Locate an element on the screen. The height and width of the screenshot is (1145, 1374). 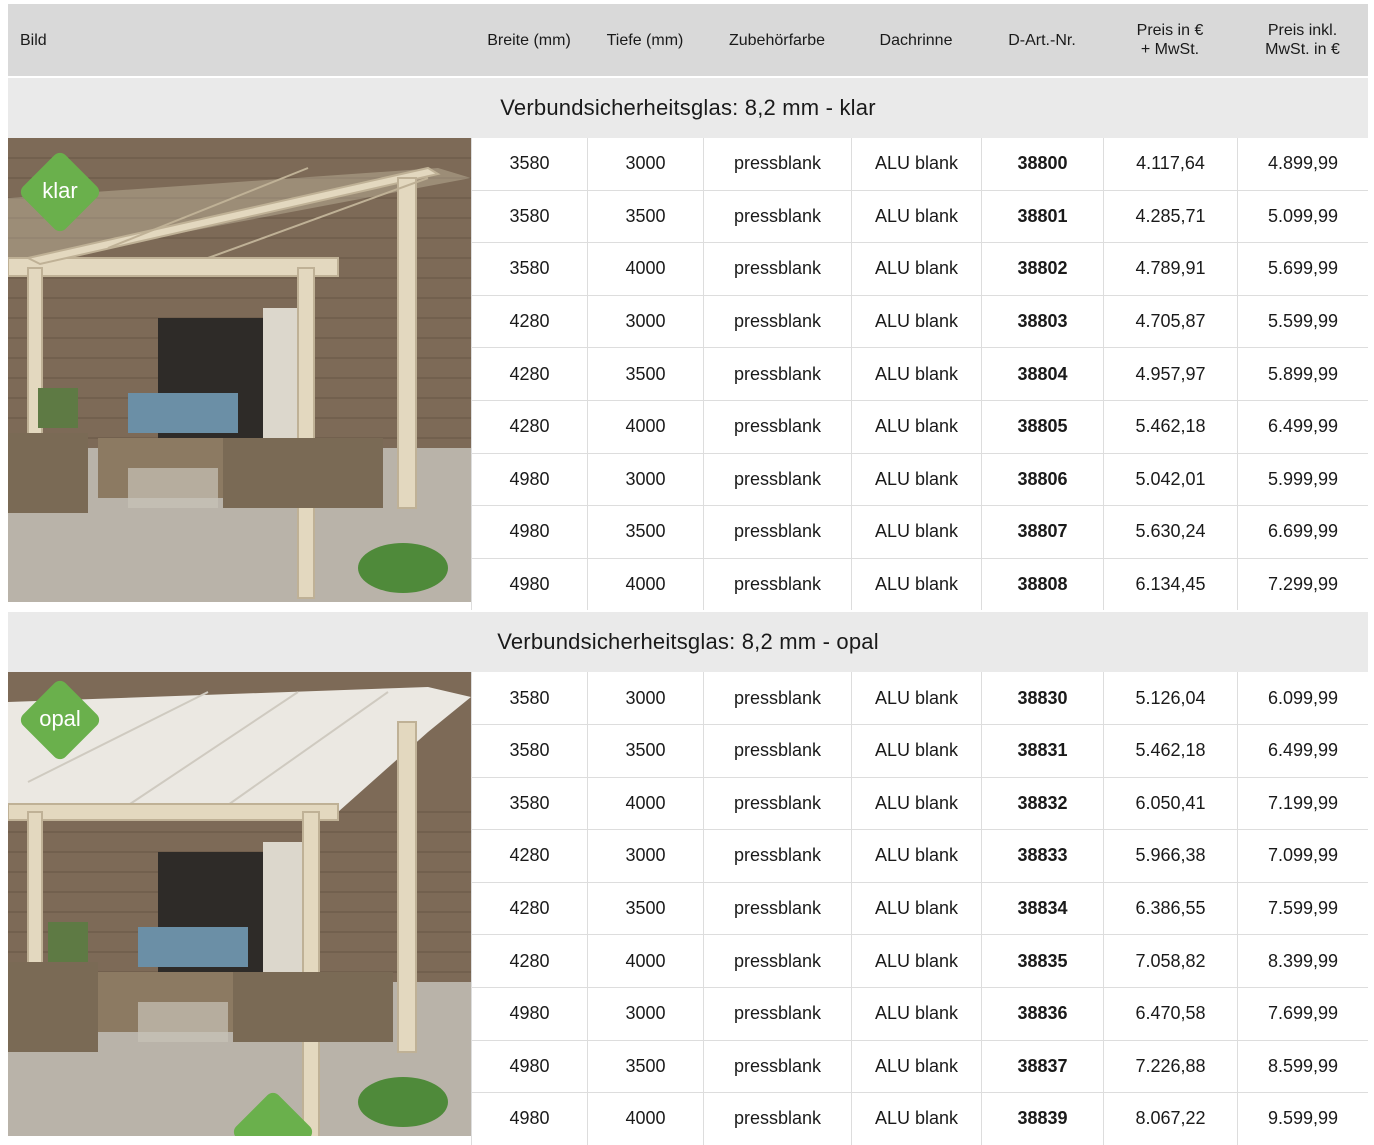
cell-art-nr: 38808 is located at coordinates (1042, 584).